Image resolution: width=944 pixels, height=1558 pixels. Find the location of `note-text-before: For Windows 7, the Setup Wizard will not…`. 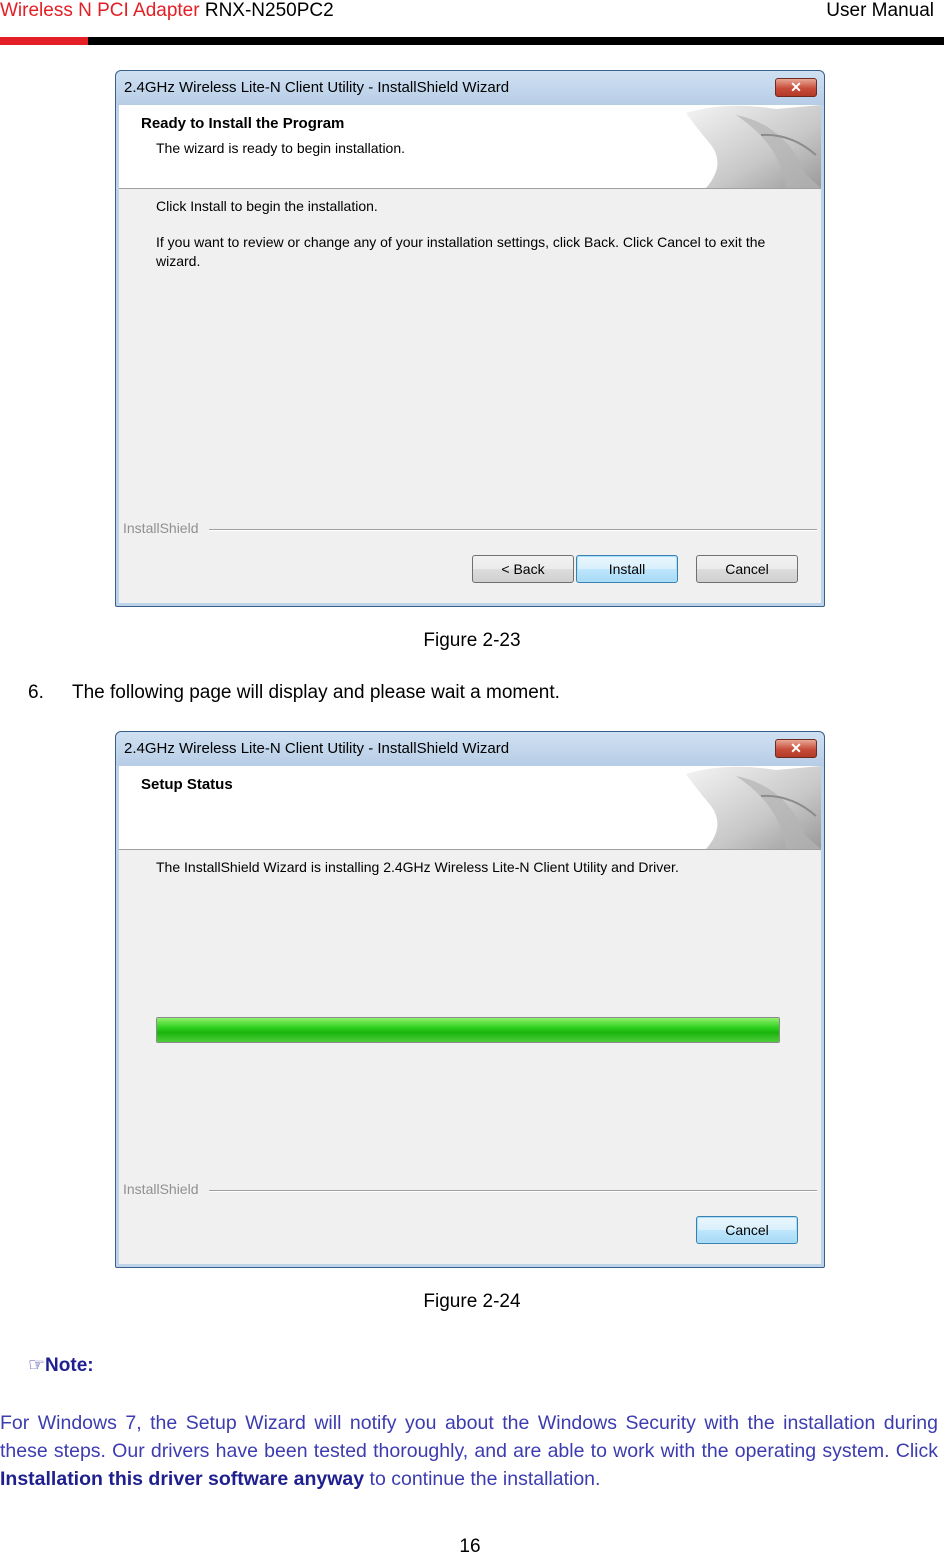

note-text-before: For Windows 7, the Setup Wizard will not… is located at coordinates (469, 1437).